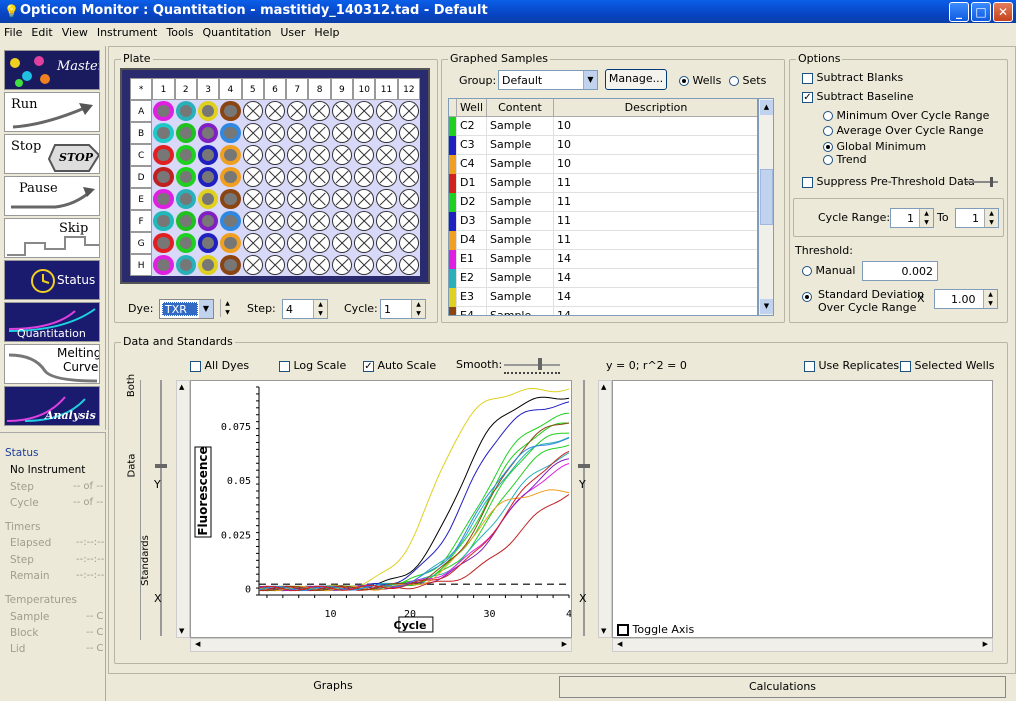 The width and height of the screenshot is (1016, 701). What do you see at coordinates (845, 159) in the screenshot?
I see `trend-radio: Trend` at bounding box center [845, 159].